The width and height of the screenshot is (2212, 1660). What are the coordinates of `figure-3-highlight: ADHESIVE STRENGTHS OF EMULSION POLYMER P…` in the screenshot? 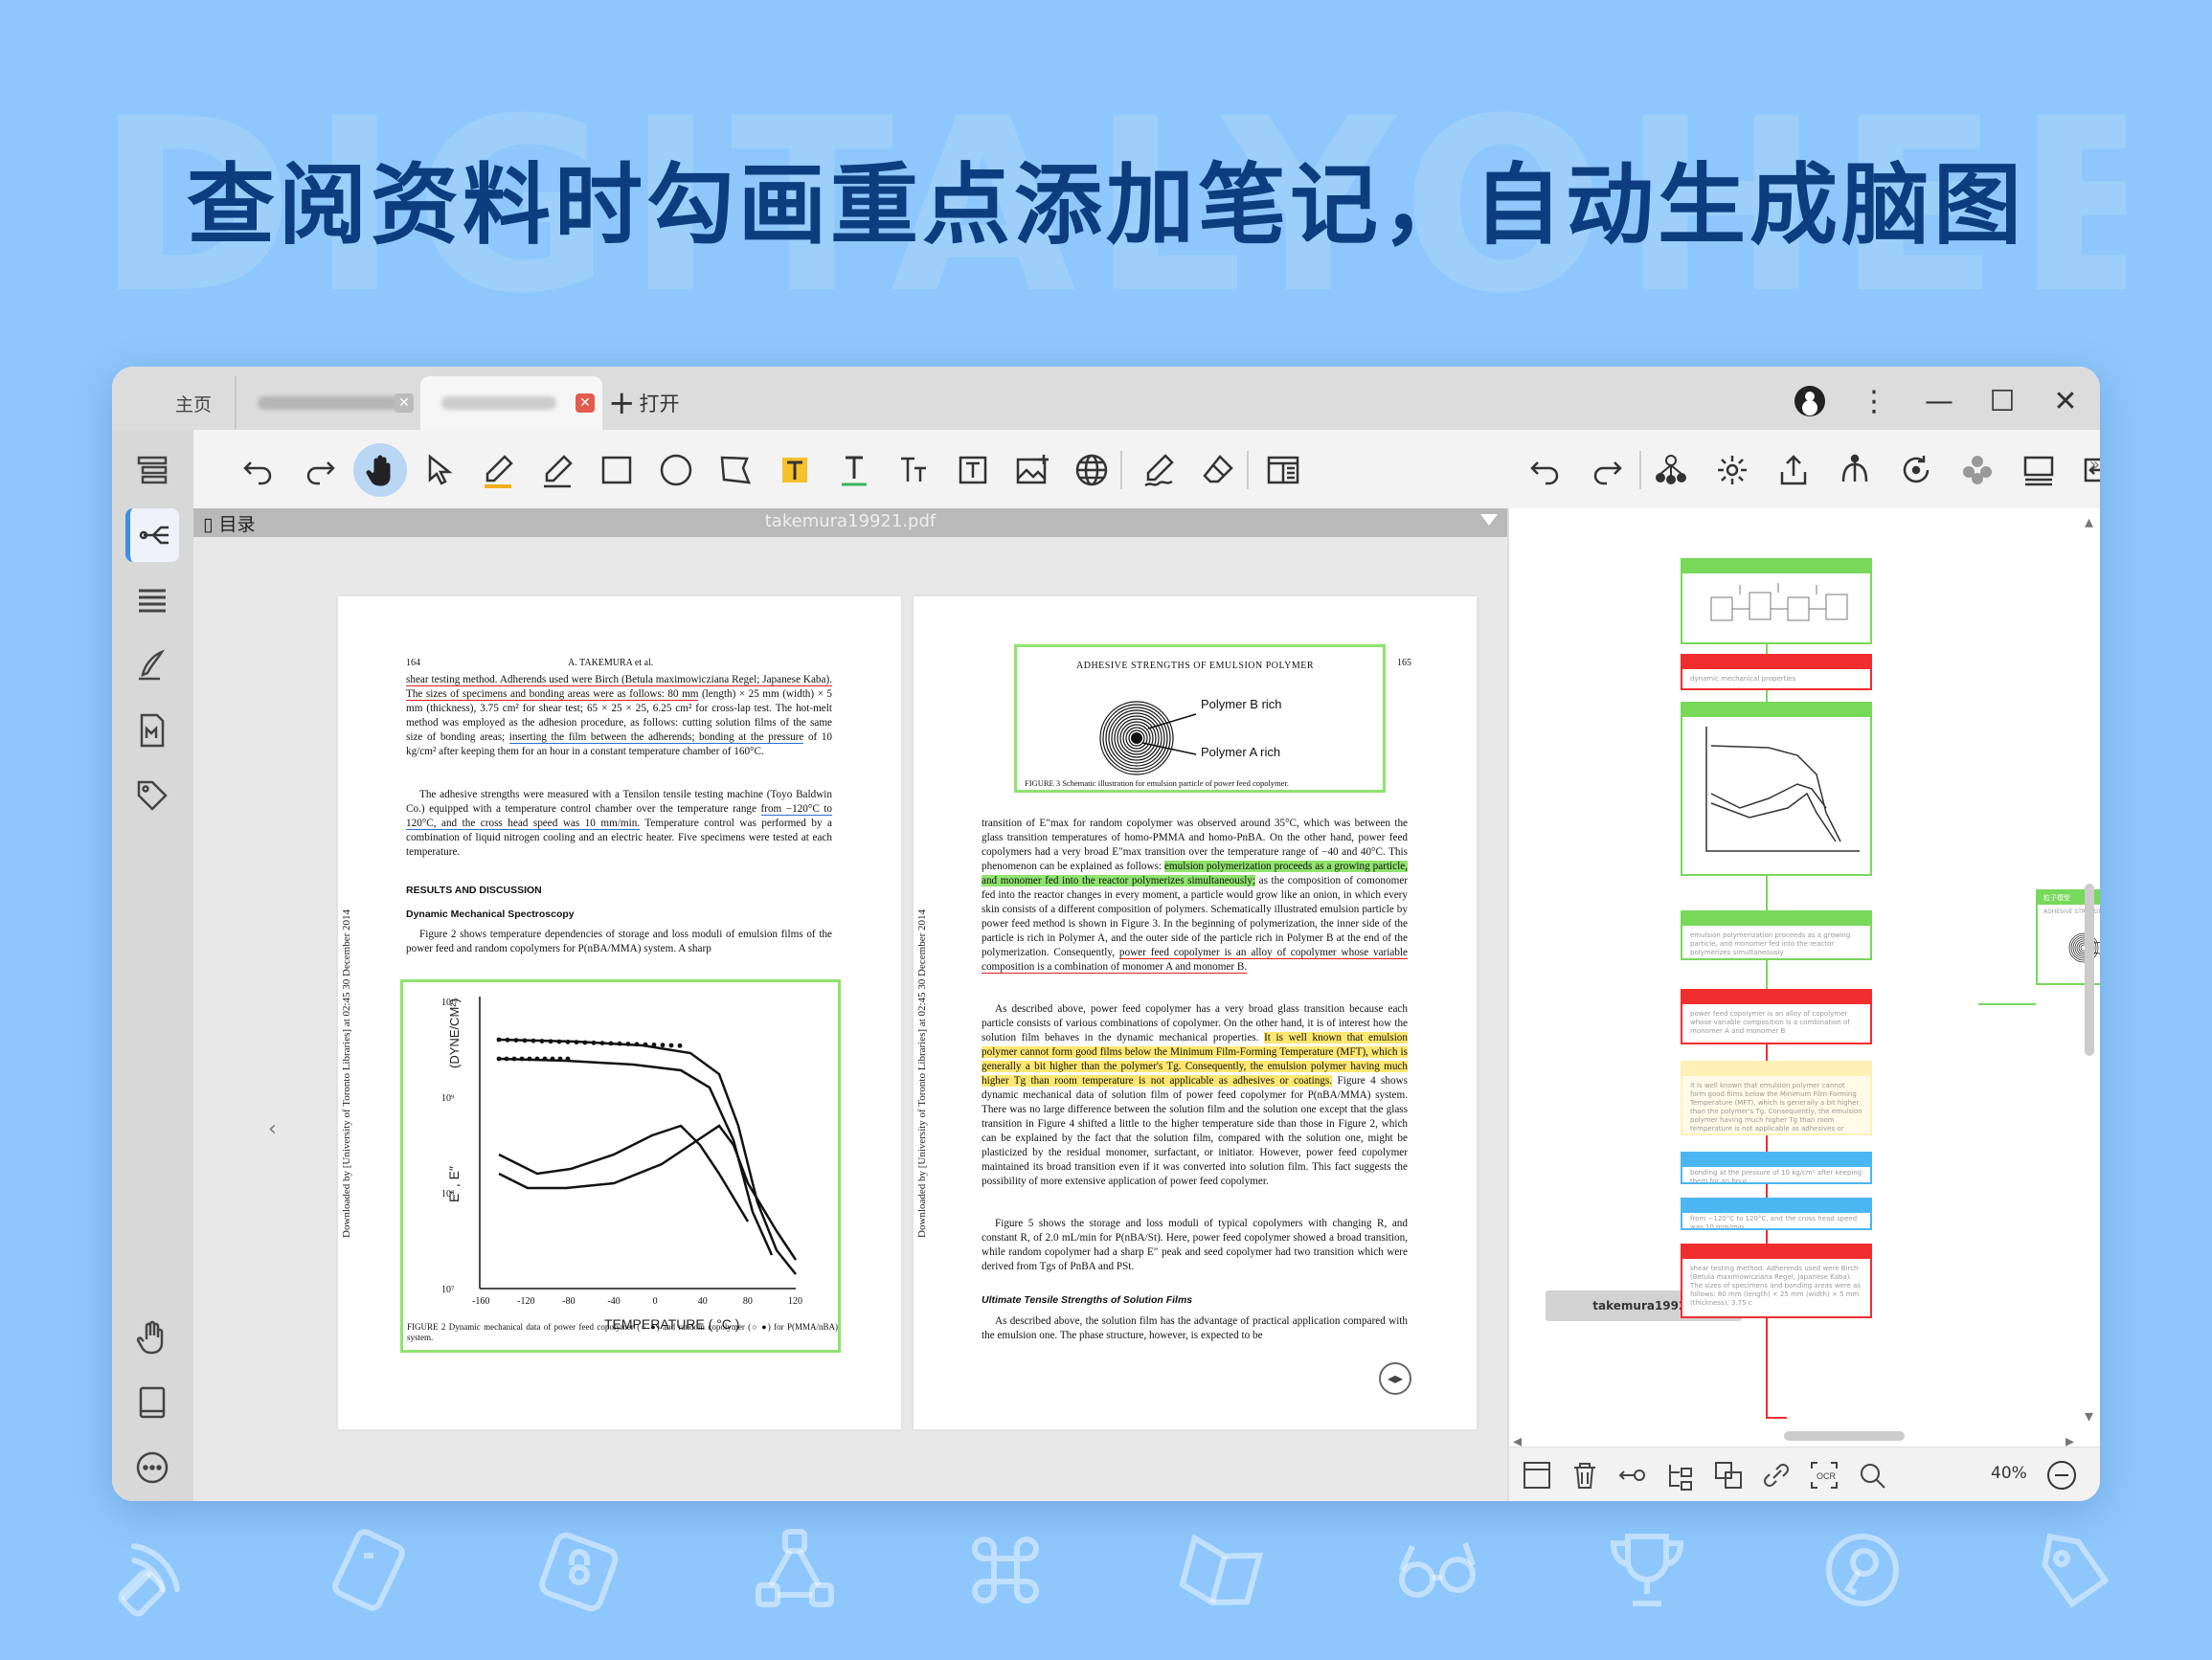 It's located at (1200, 718).